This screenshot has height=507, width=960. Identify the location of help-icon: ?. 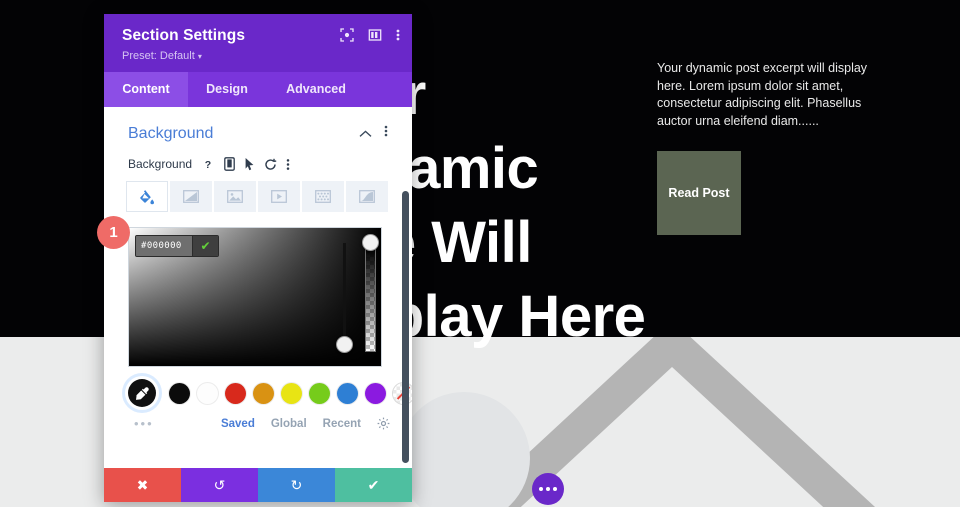
(208, 164).